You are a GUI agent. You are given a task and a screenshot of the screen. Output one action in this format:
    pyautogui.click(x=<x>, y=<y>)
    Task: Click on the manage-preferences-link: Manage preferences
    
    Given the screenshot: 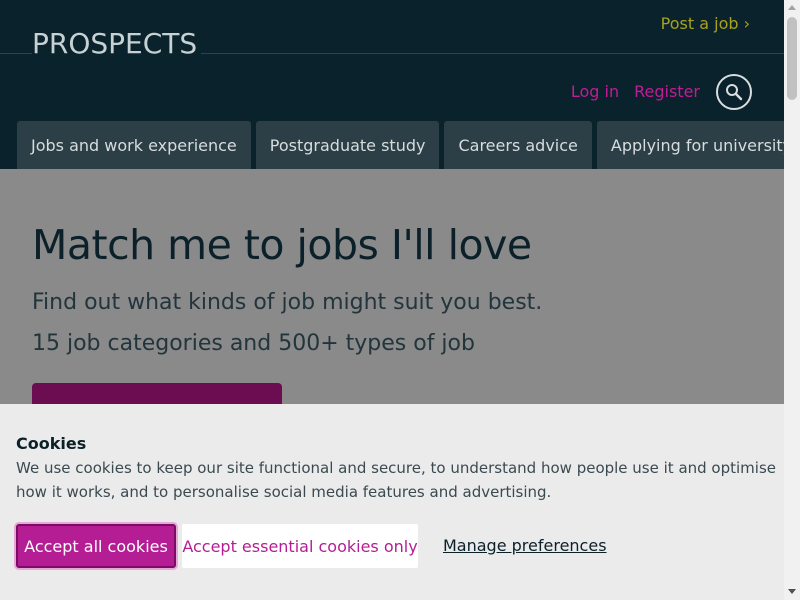 What is the action you would take?
    pyautogui.click(x=525, y=546)
    